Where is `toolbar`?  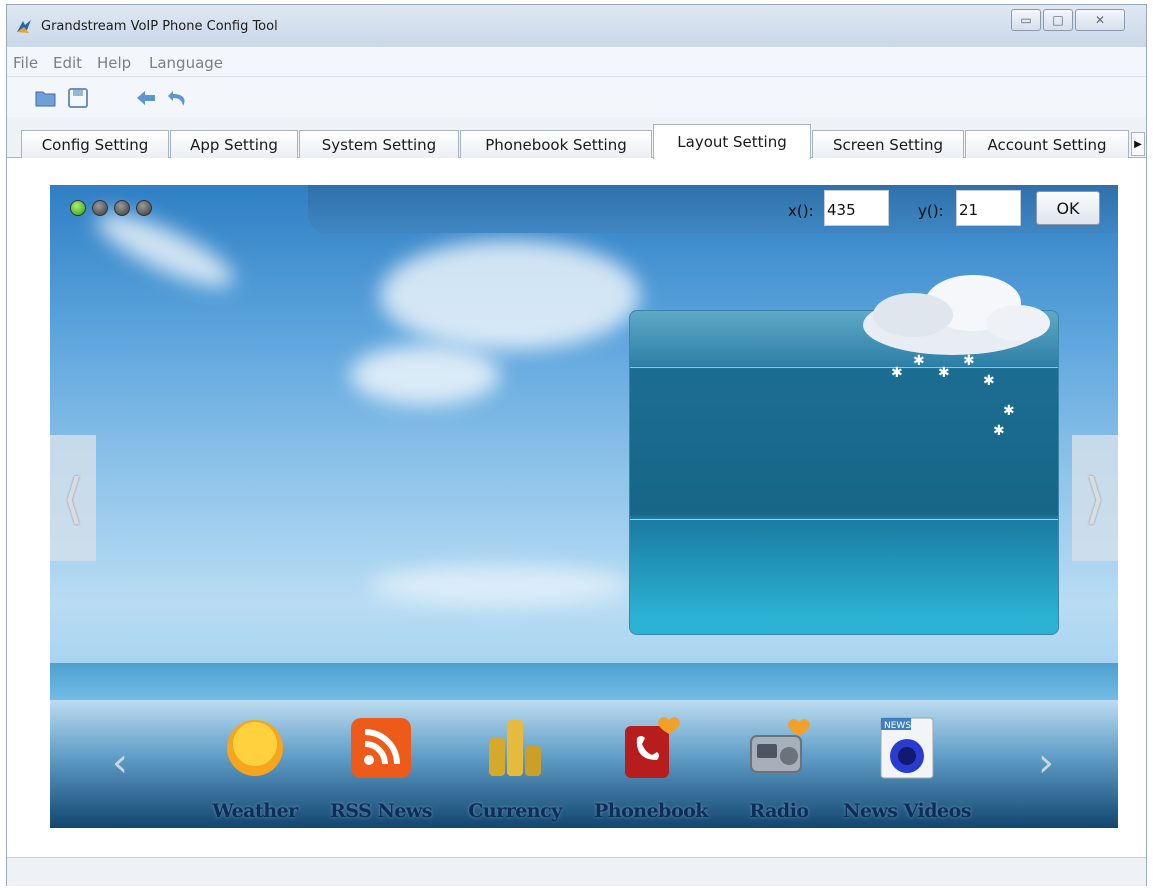 toolbar is located at coordinates (576, 97).